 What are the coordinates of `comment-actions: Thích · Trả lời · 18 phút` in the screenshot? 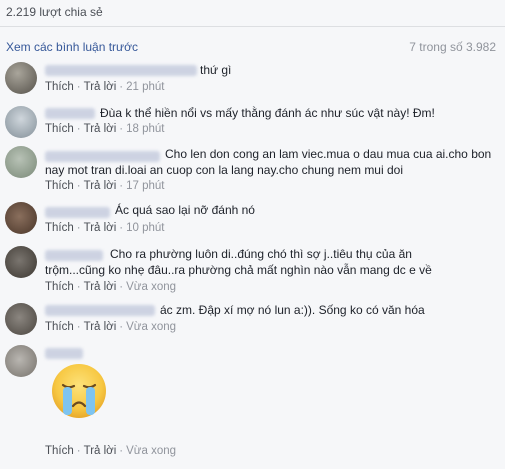 It's located at (105, 129).